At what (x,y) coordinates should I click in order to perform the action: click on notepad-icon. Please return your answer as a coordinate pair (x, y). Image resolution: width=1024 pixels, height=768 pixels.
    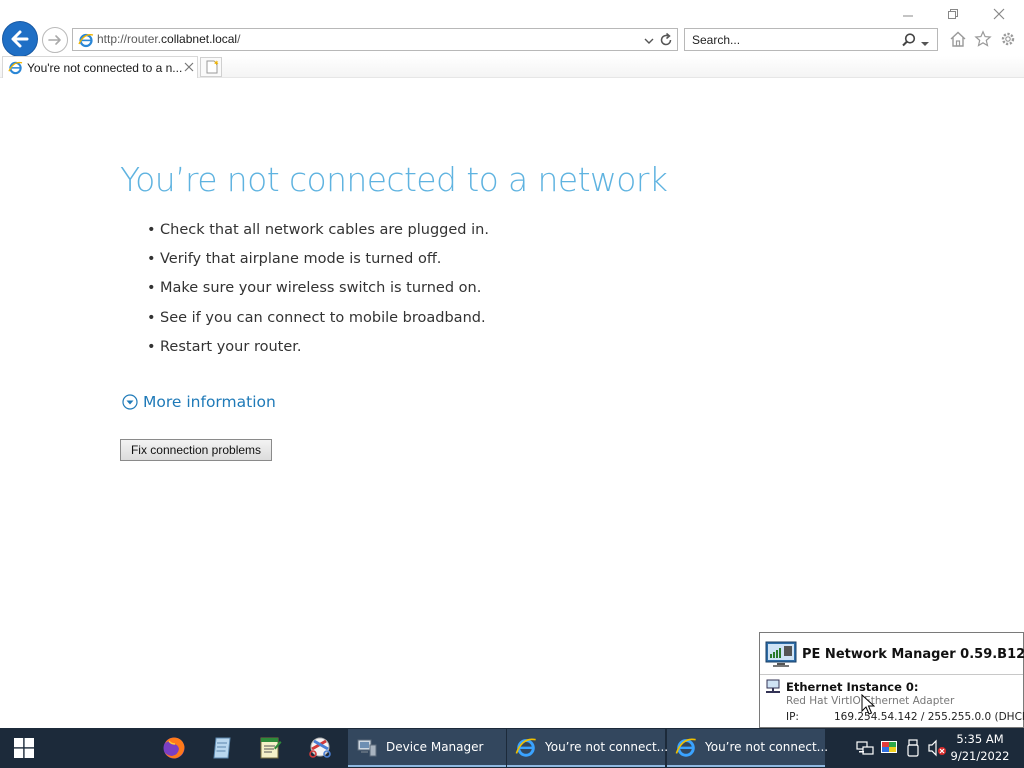
    Looking at the image, I should click on (222, 748).